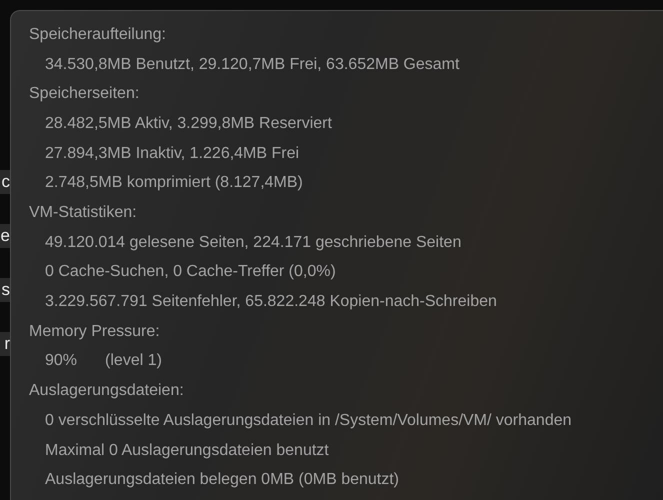  Describe the element at coordinates (253, 243) in the screenshot. I see `info-line: 49.120.014 gelesene Seiten, 224.171 geschriebene Seiten` at that location.